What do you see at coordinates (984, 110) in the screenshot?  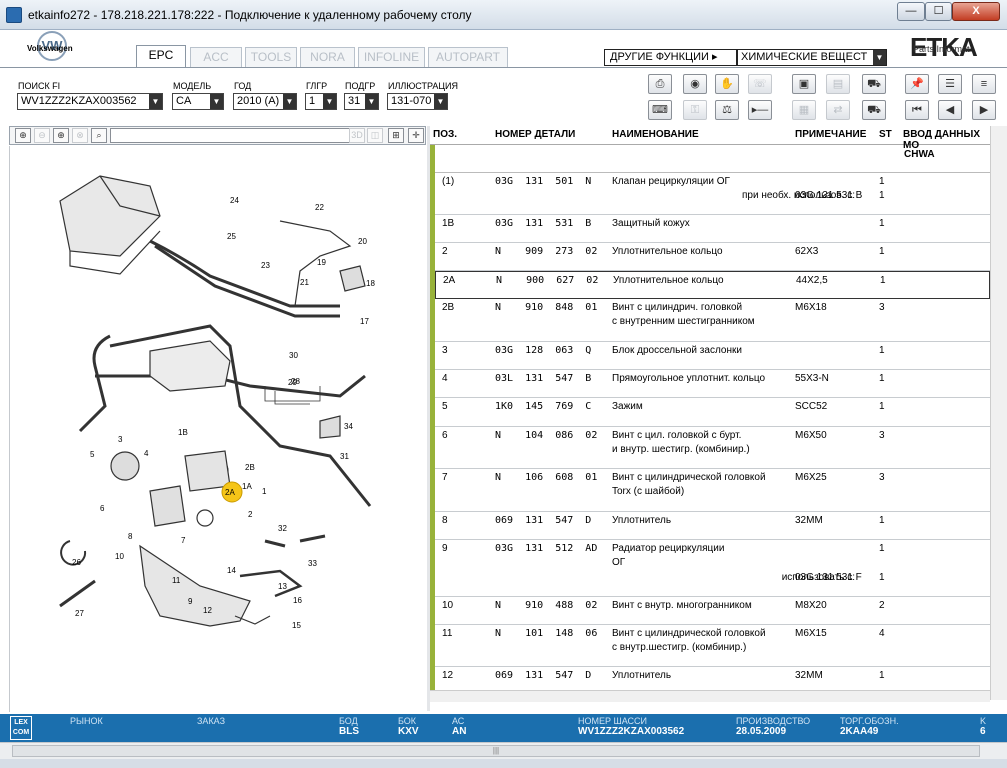 I see `next-page-icon: ▶` at bounding box center [984, 110].